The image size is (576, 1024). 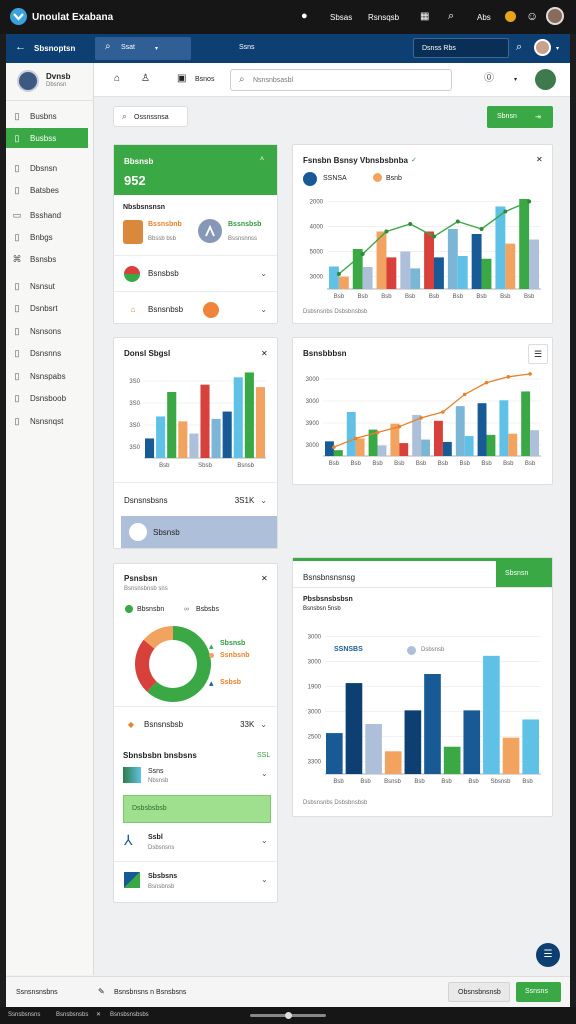 I want to click on kpi-row-2: ⌂ Bsnsnbsb ⌄, so click(x=195, y=309).